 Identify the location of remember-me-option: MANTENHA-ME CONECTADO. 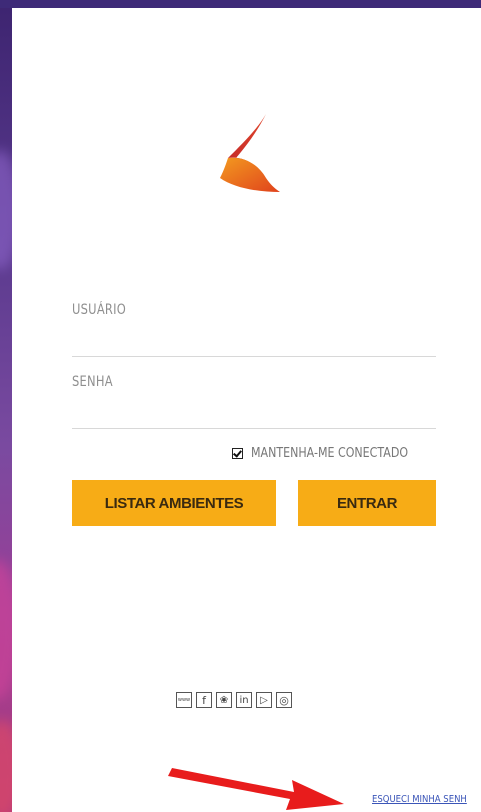
(334, 453).